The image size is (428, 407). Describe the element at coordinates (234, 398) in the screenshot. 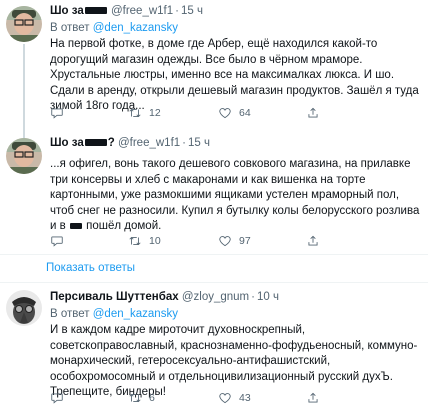

I see `like-button: 43` at that location.